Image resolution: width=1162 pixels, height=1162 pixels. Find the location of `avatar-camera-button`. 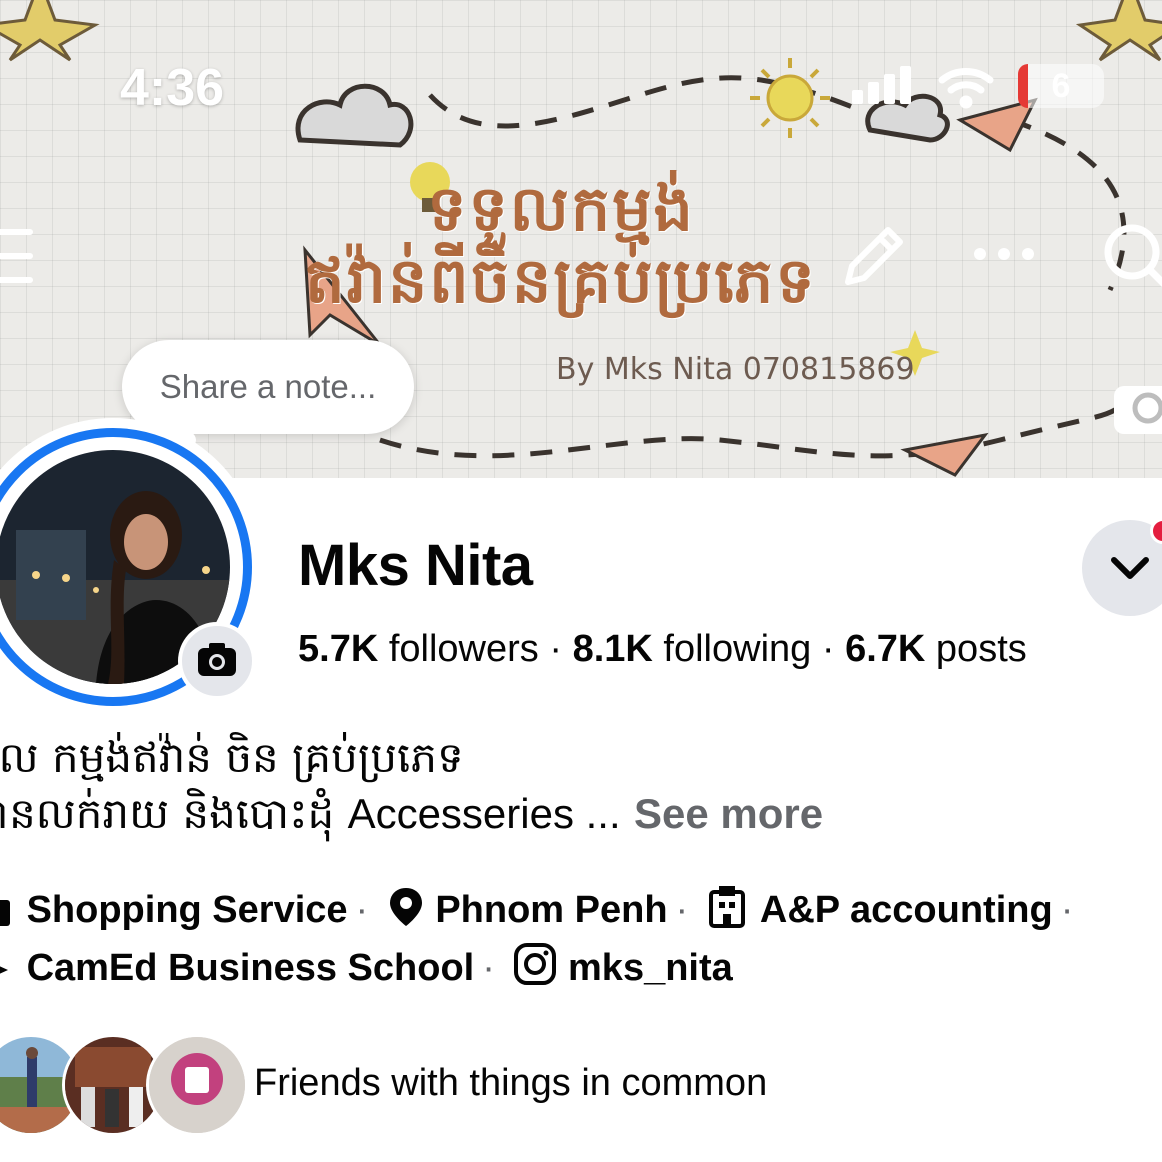

avatar-camera-button is located at coordinates (217, 661).